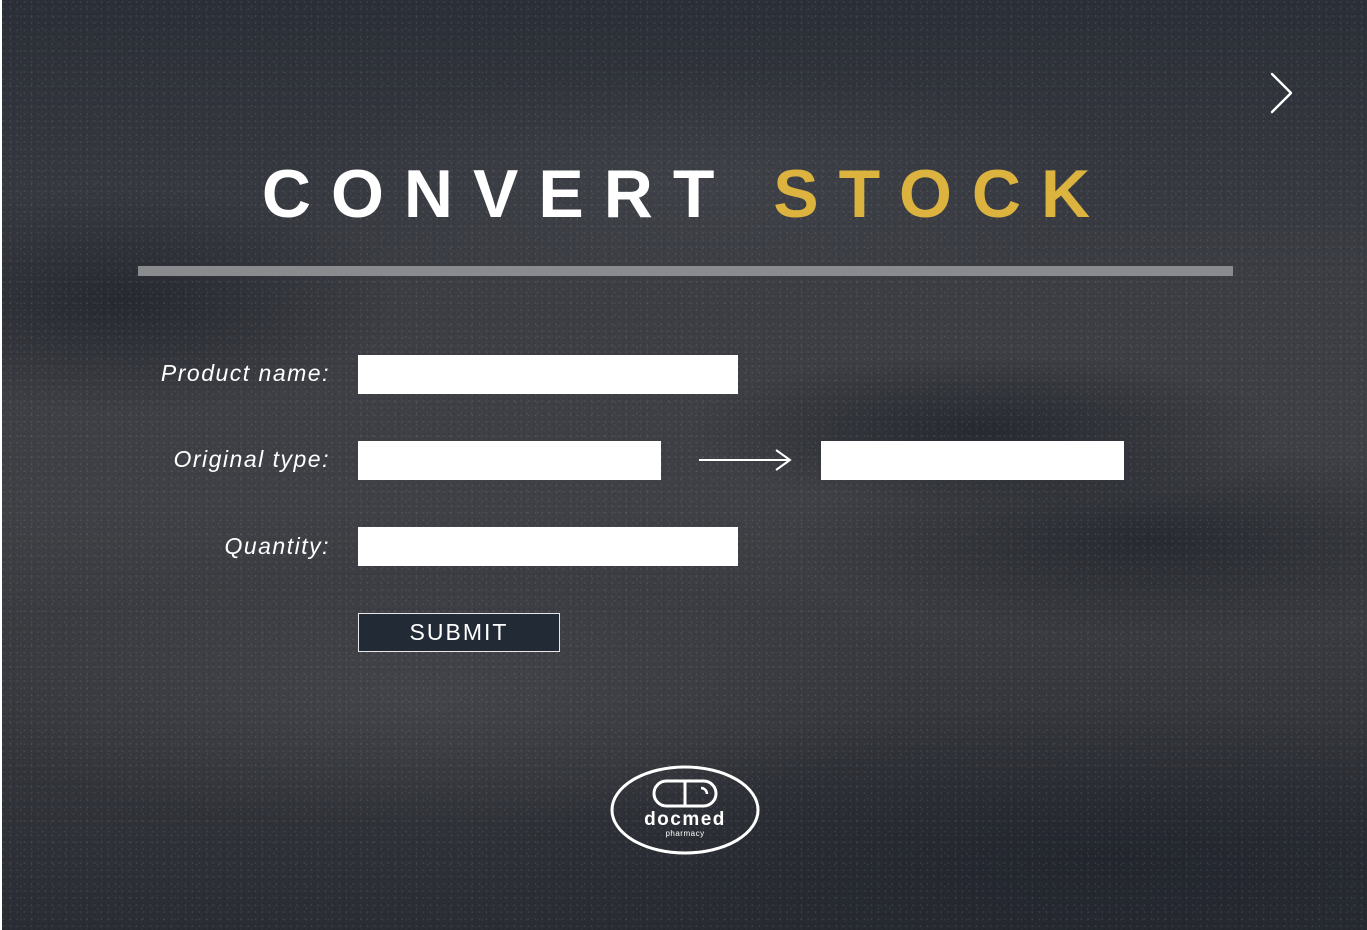  What do you see at coordinates (548, 374) in the screenshot?
I see `product-name-input` at bounding box center [548, 374].